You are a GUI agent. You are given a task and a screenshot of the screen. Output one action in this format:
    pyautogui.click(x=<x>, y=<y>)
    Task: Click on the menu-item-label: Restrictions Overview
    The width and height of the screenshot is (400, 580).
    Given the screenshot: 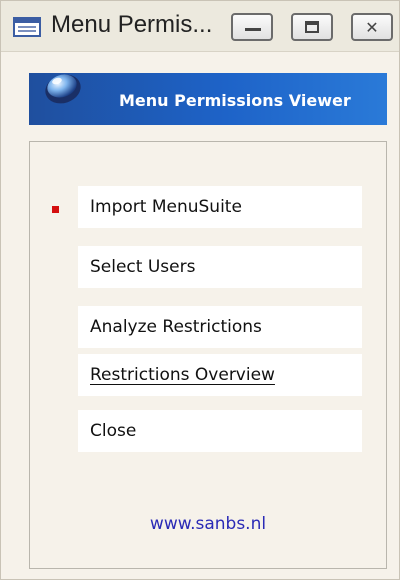 What is the action you would take?
    pyautogui.click(x=182, y=375)
    